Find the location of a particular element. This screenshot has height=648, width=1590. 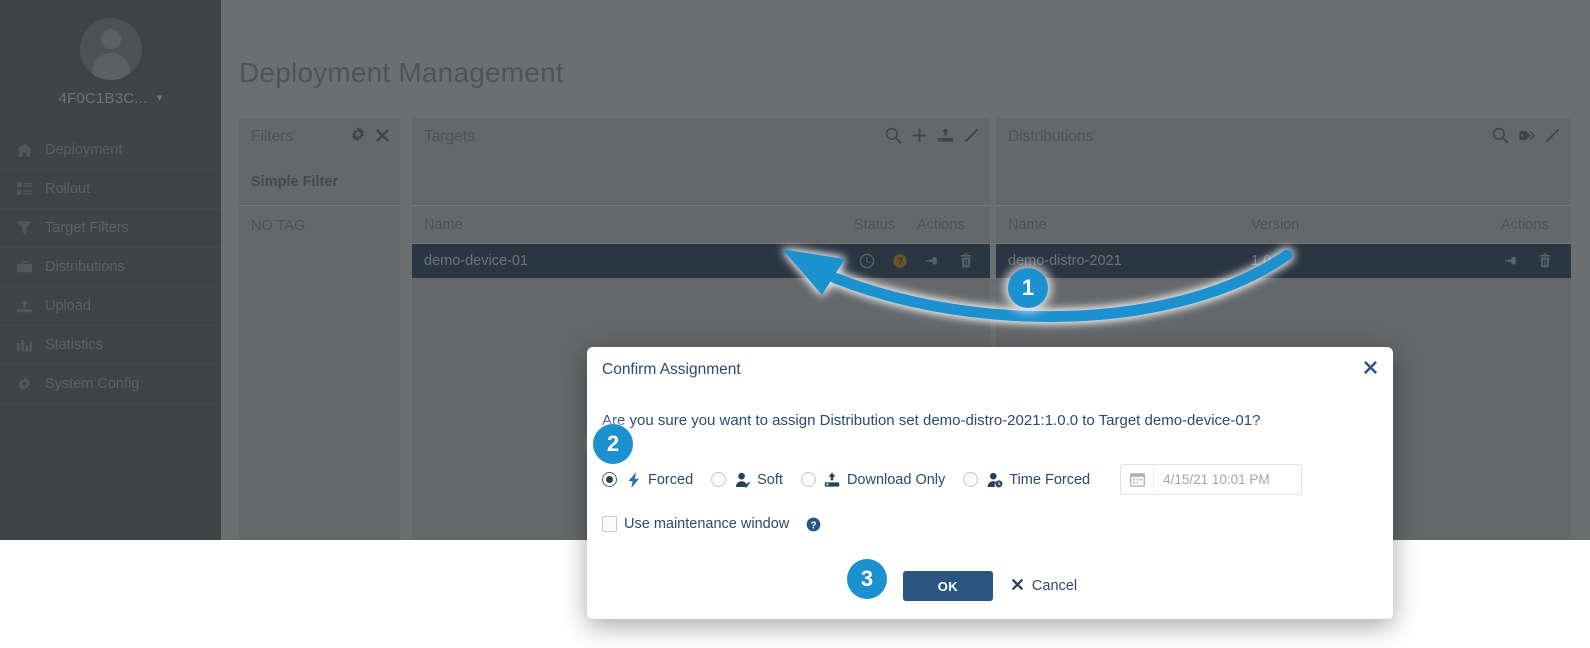

targets-panel-tools is located at coordinates (932, 135).